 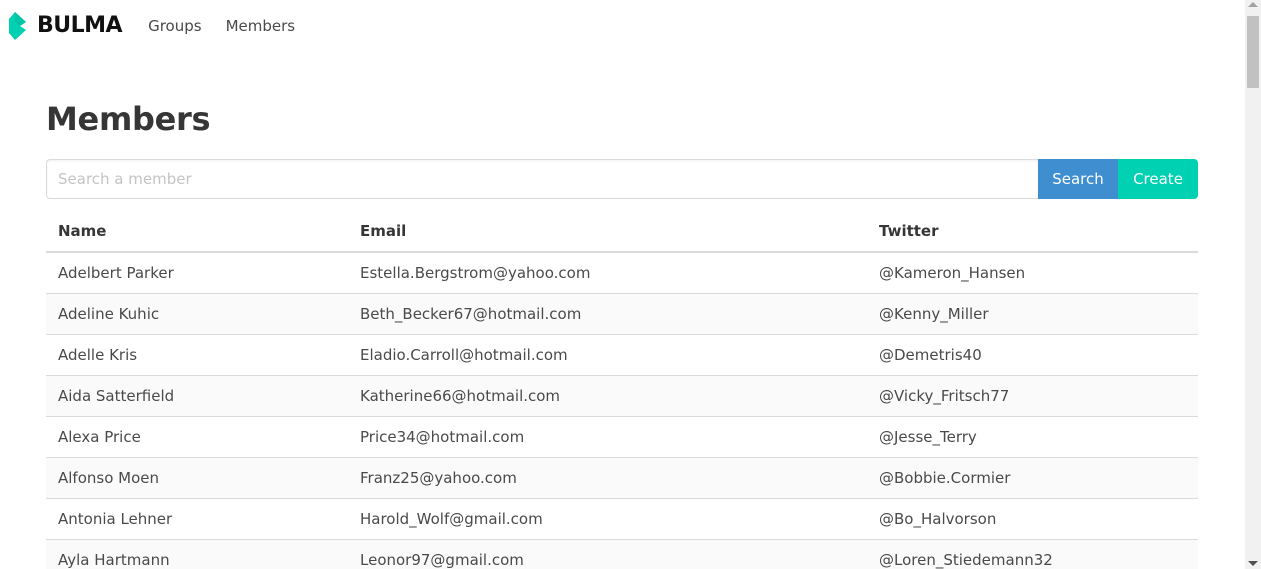 What do you see at coordinates (622, 26) in the screenshot?
I see `top-navbar: BULMA Groups Members` at bounding box center [622, 26].